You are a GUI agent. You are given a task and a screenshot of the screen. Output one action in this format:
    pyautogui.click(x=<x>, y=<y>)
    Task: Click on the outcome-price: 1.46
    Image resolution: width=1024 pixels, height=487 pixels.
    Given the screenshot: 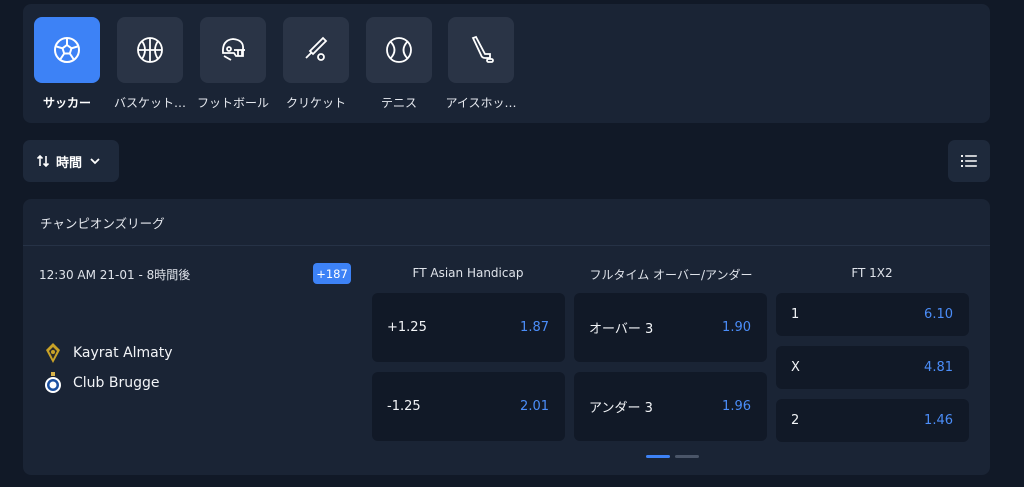 What is the action you would take?
    pyautogui.click(x=938, y=420)
    